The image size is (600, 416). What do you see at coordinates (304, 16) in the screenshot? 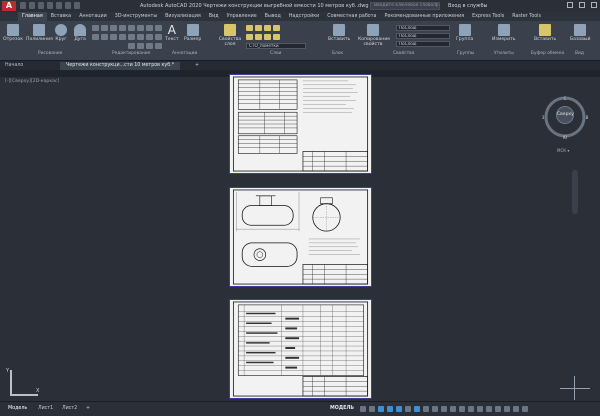
I see `tab-addins: Надстройки` at bounding box center [304, 16].